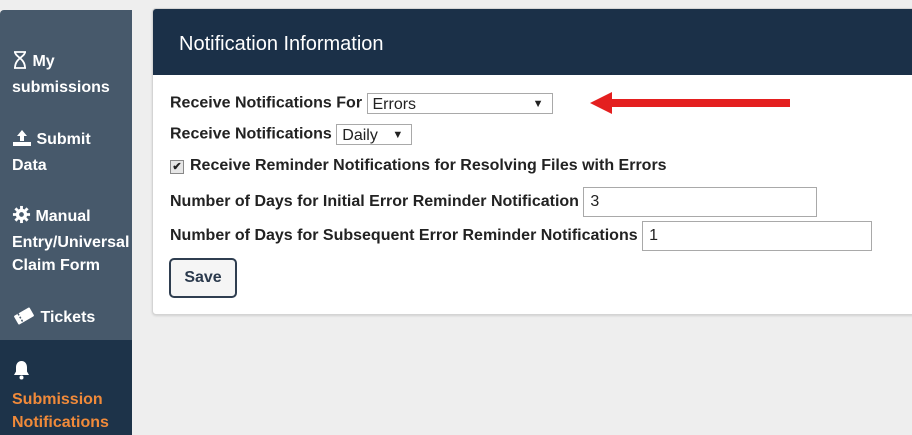 The image size is (912, 435). What do you see at coordinates (690, 103) in the screenshot?
I see `red-arrow-annotation` at bounding box center [690, 103].